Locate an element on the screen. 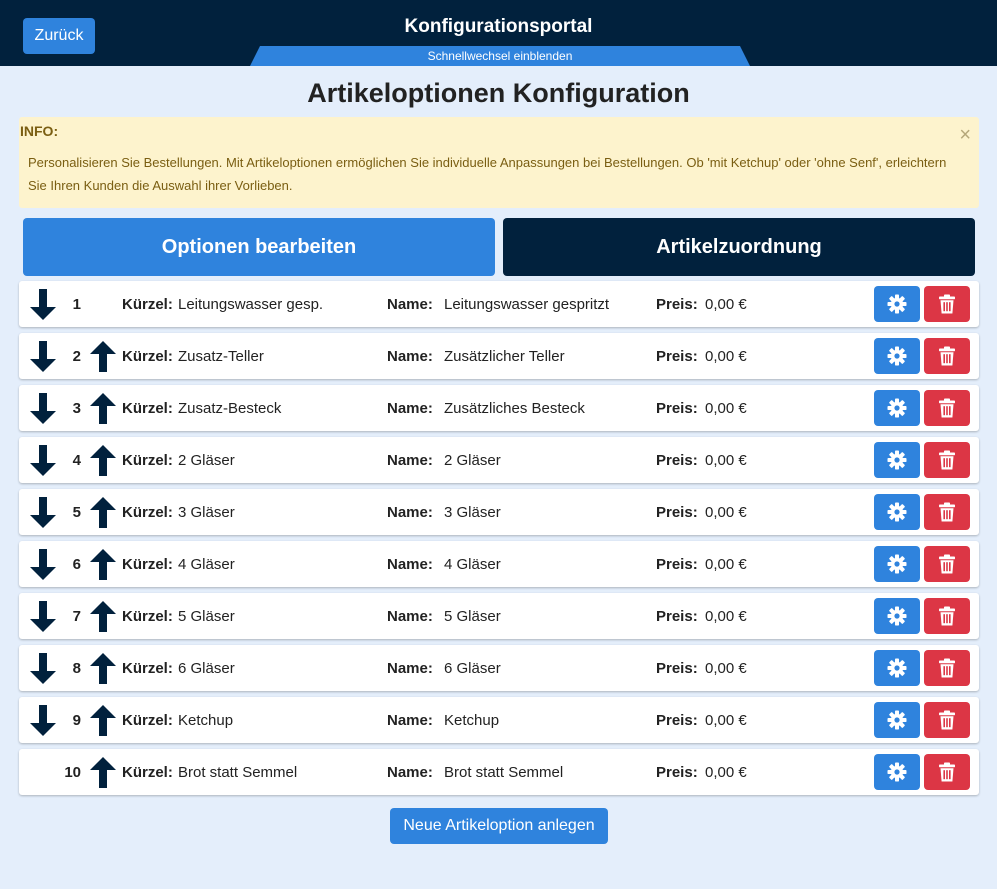 The width and height of the screenshot is (997, 889). option-number: 3 is located at coordinates (76, 408).